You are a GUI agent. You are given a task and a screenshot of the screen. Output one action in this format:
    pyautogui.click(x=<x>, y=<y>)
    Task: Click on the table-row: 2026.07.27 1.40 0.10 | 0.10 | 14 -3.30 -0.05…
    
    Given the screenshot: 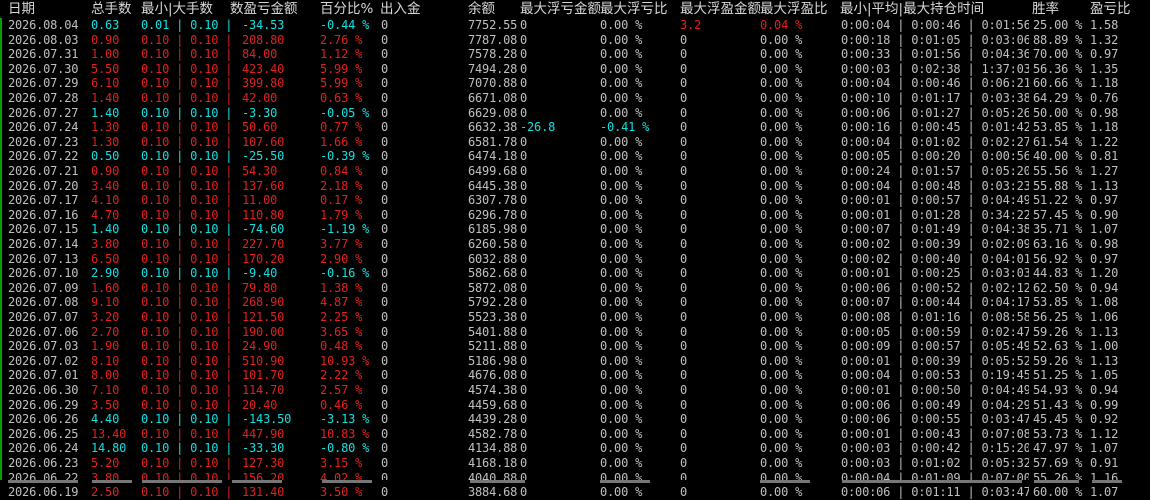 What is the action you would take?
    pyautogui.click(x=575, y=113)
    